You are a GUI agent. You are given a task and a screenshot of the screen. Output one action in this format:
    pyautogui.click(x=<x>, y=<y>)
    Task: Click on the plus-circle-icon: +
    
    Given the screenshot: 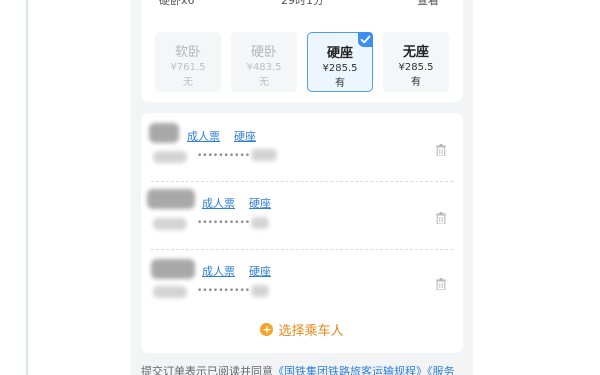 What is the action you would take?
    pyautogui.click(x=267, y=329)
    